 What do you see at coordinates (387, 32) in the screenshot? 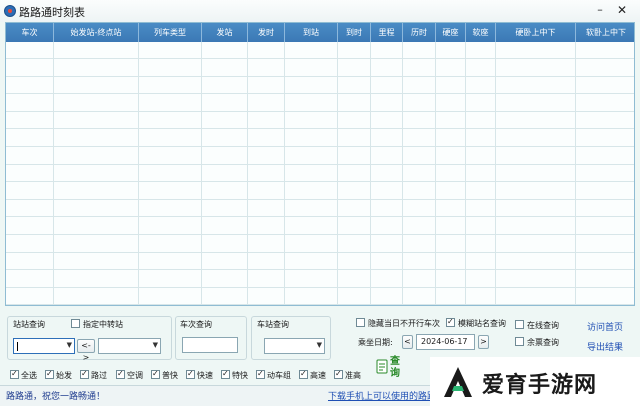
I see `column-header-distance: 里程` at bounding box center [387, 32].